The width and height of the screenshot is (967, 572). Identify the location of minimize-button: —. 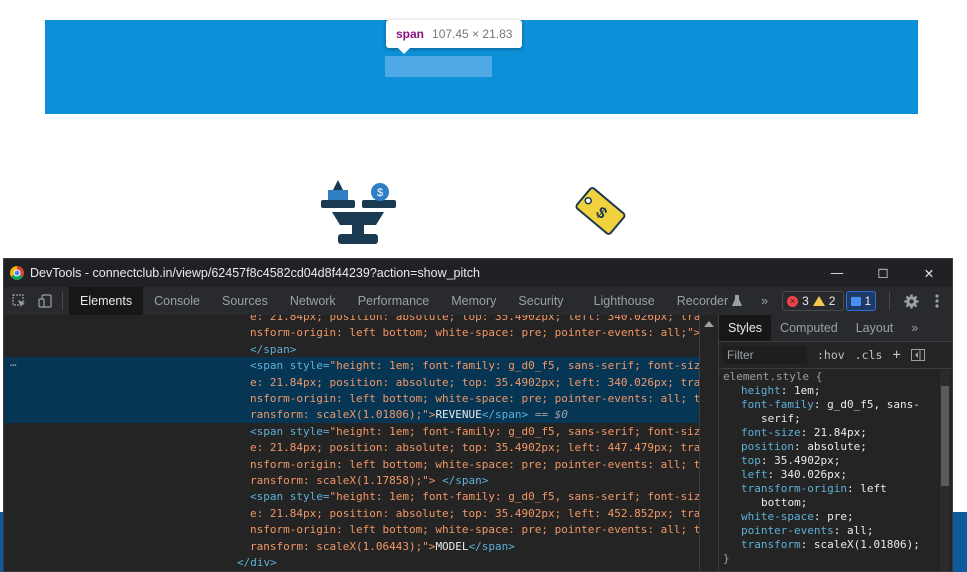
(837, 273).